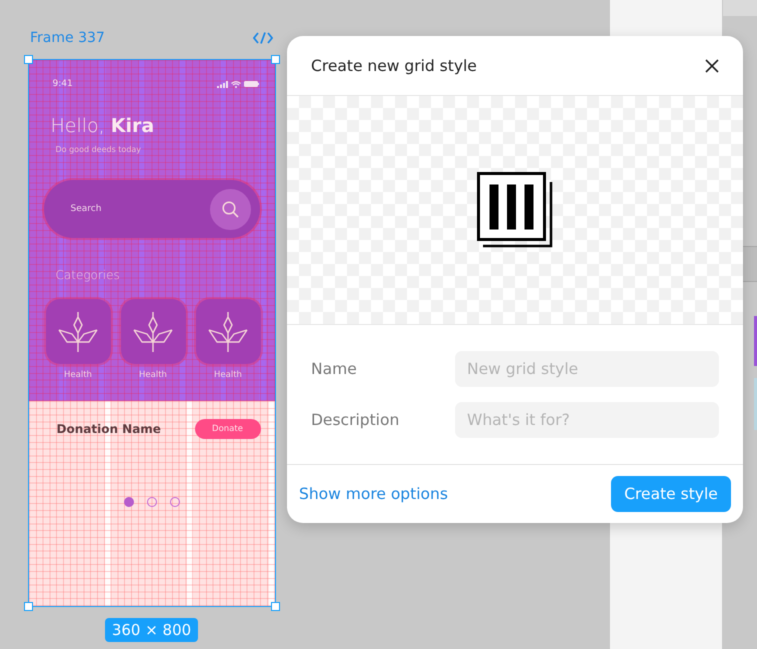 The image size is (757, 649). I want to click on search-icon, so click(230, 209).